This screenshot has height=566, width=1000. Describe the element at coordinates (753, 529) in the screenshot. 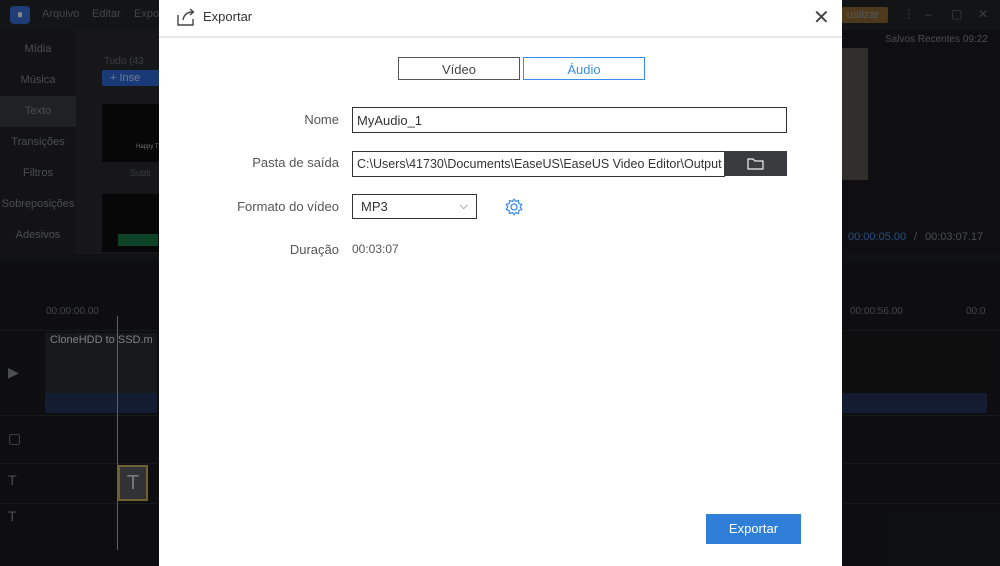

I see `export-button: Exportar` at that location.